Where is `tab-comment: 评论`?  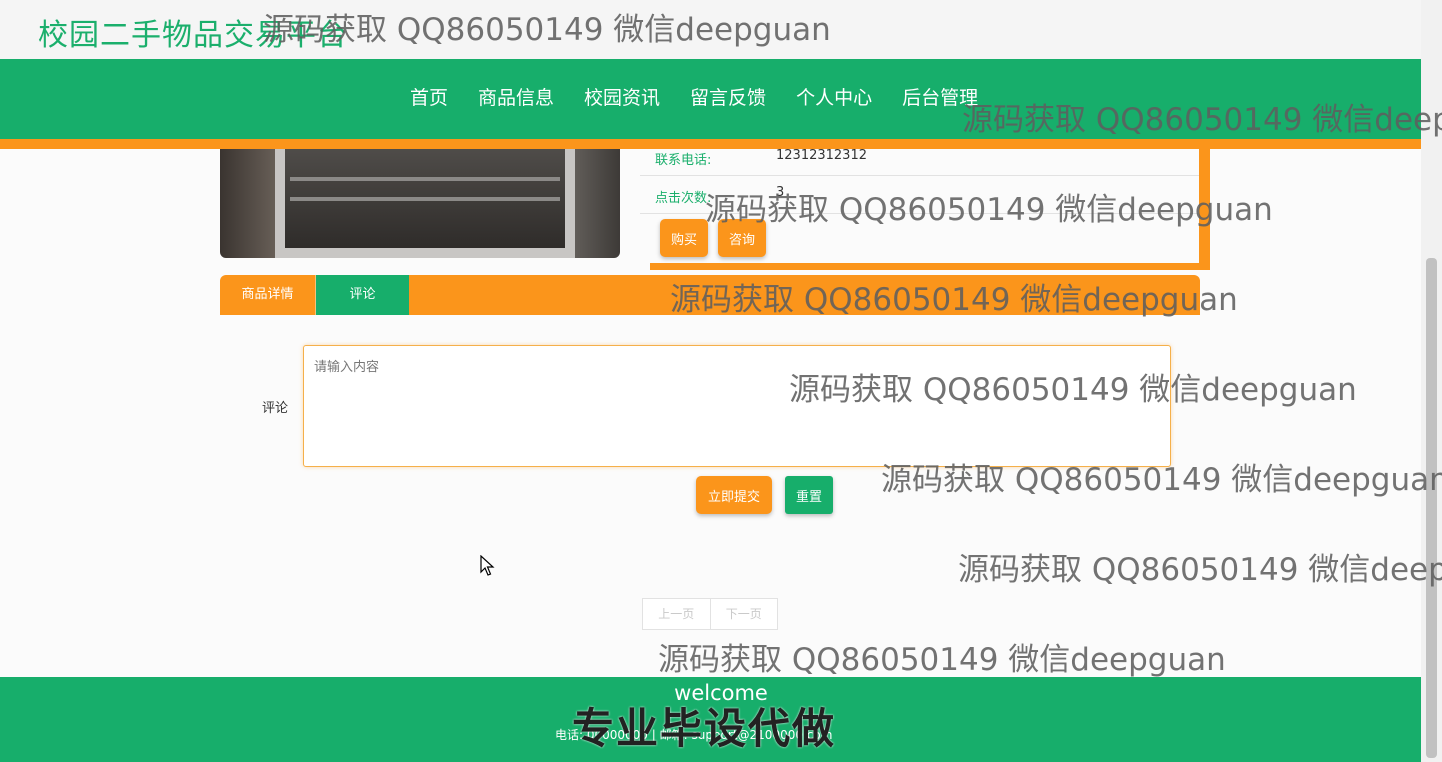 tab-comment: 评论 is located at coordinates (362, 295).